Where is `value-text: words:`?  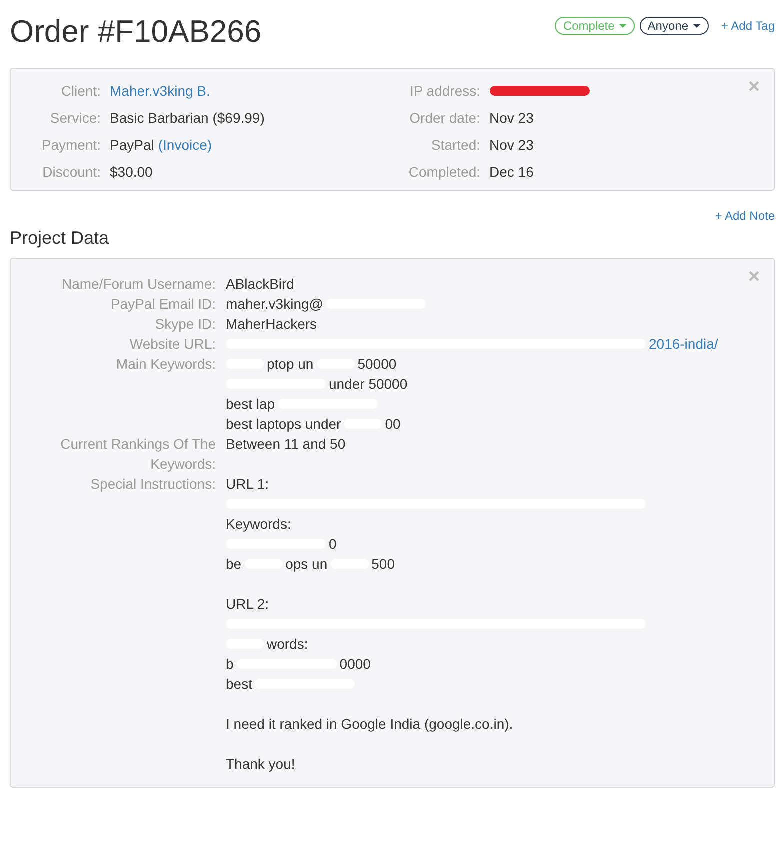
value-text: words: is located at coordinates (287, 644).